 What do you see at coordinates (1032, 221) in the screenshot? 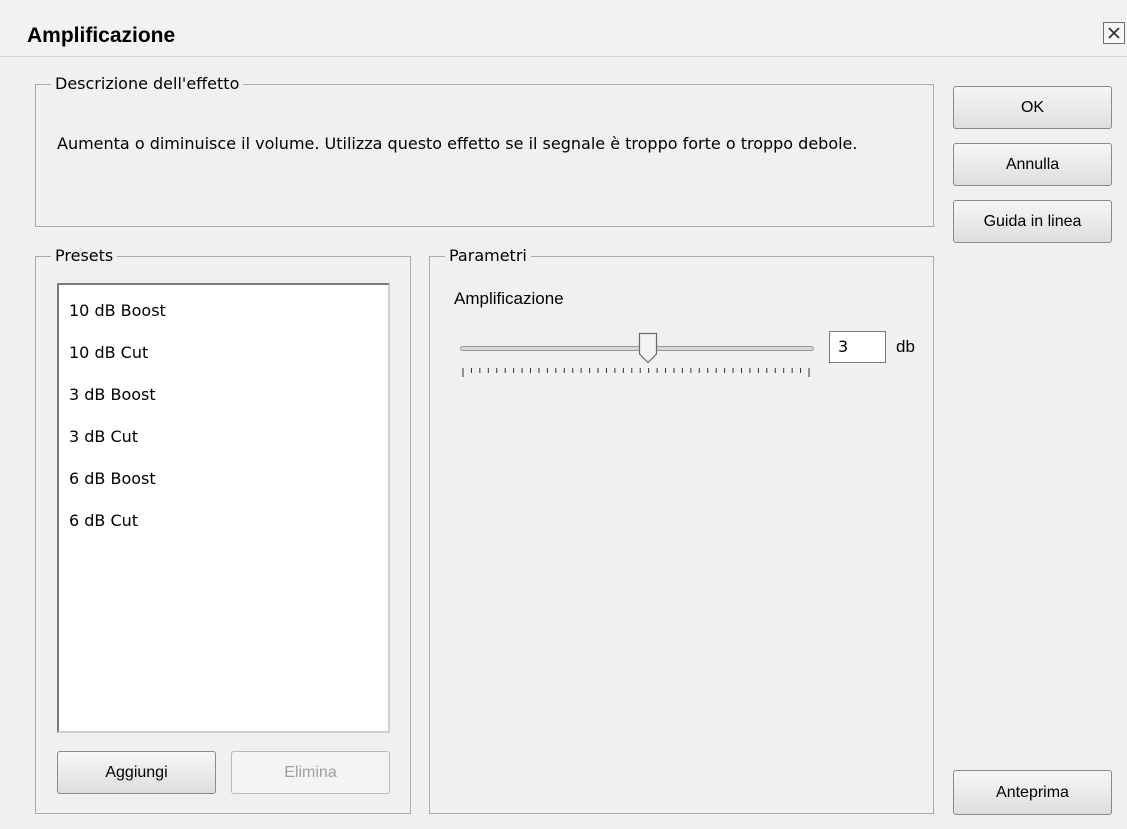
I see `help-button: Guida in linea` at bounding box center [1032, 221].